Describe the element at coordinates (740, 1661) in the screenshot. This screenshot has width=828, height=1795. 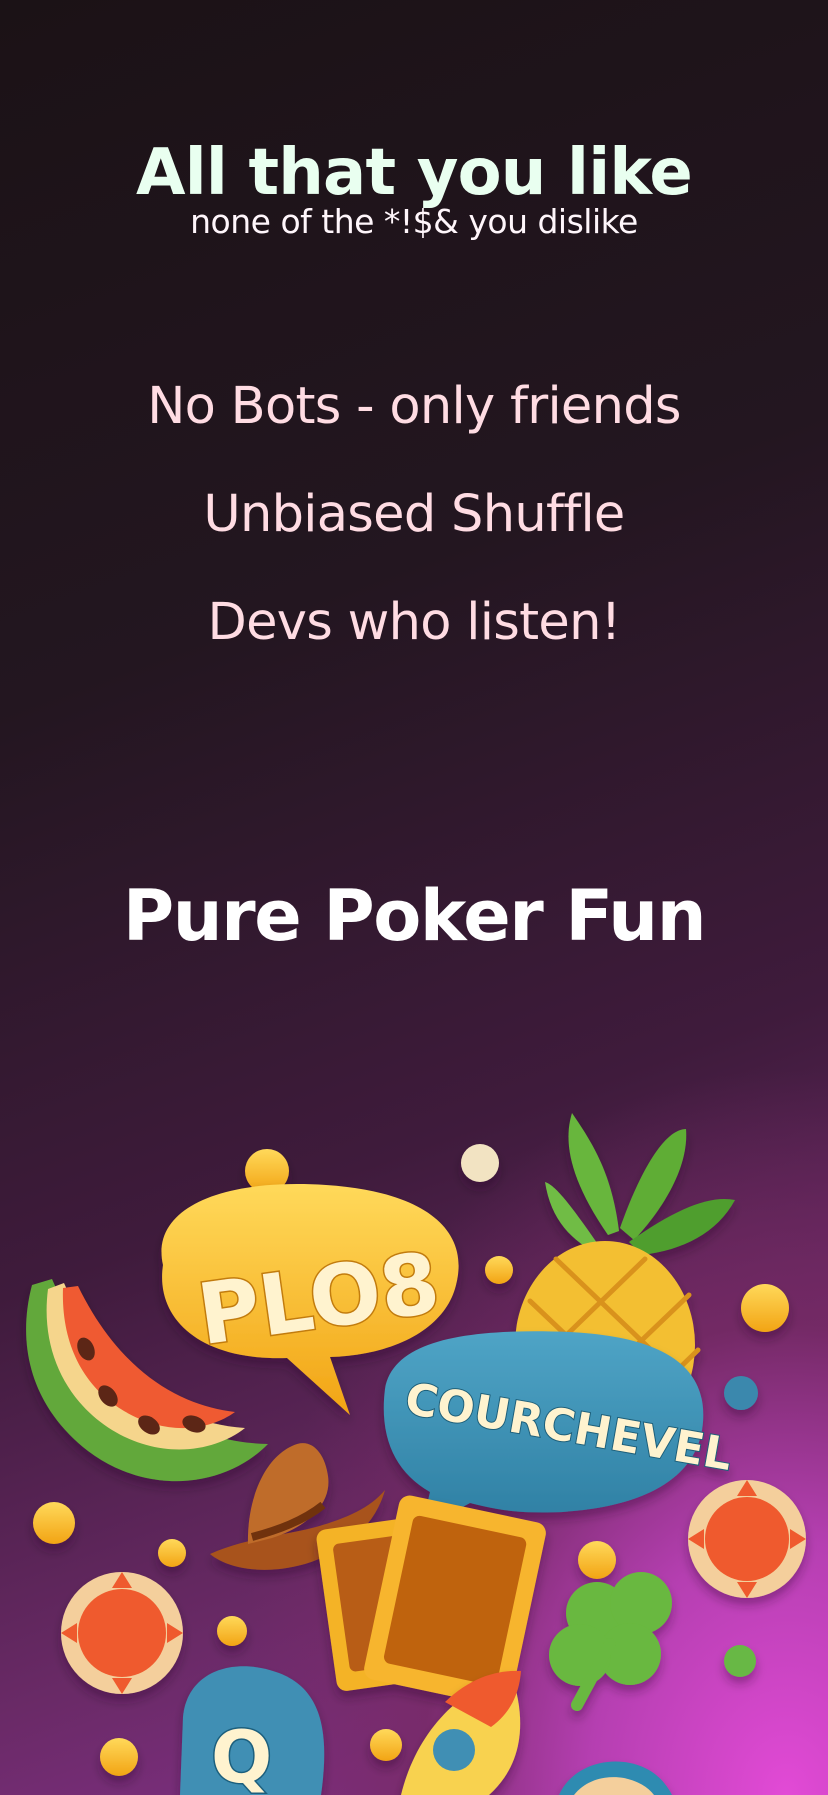
I see `green-ball` at that location.